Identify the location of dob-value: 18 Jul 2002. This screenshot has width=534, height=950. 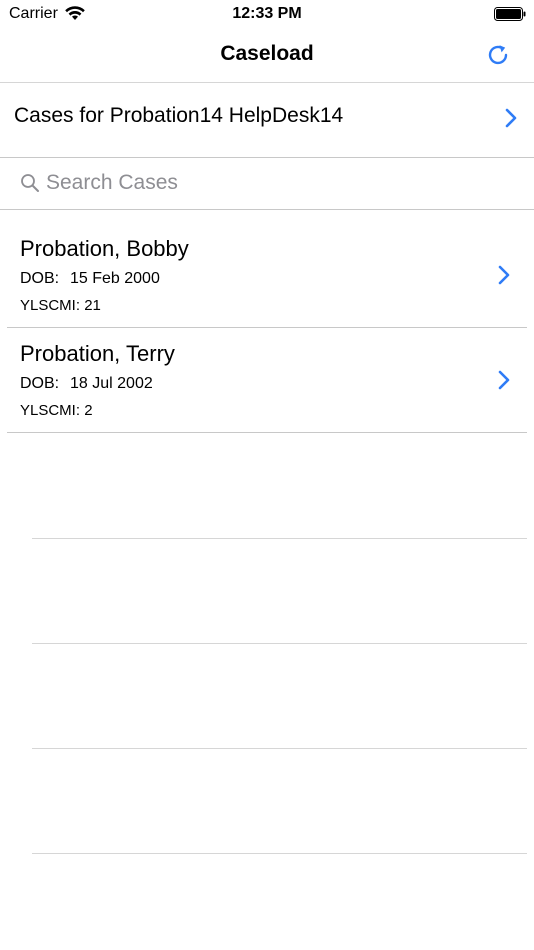
(111, 383).